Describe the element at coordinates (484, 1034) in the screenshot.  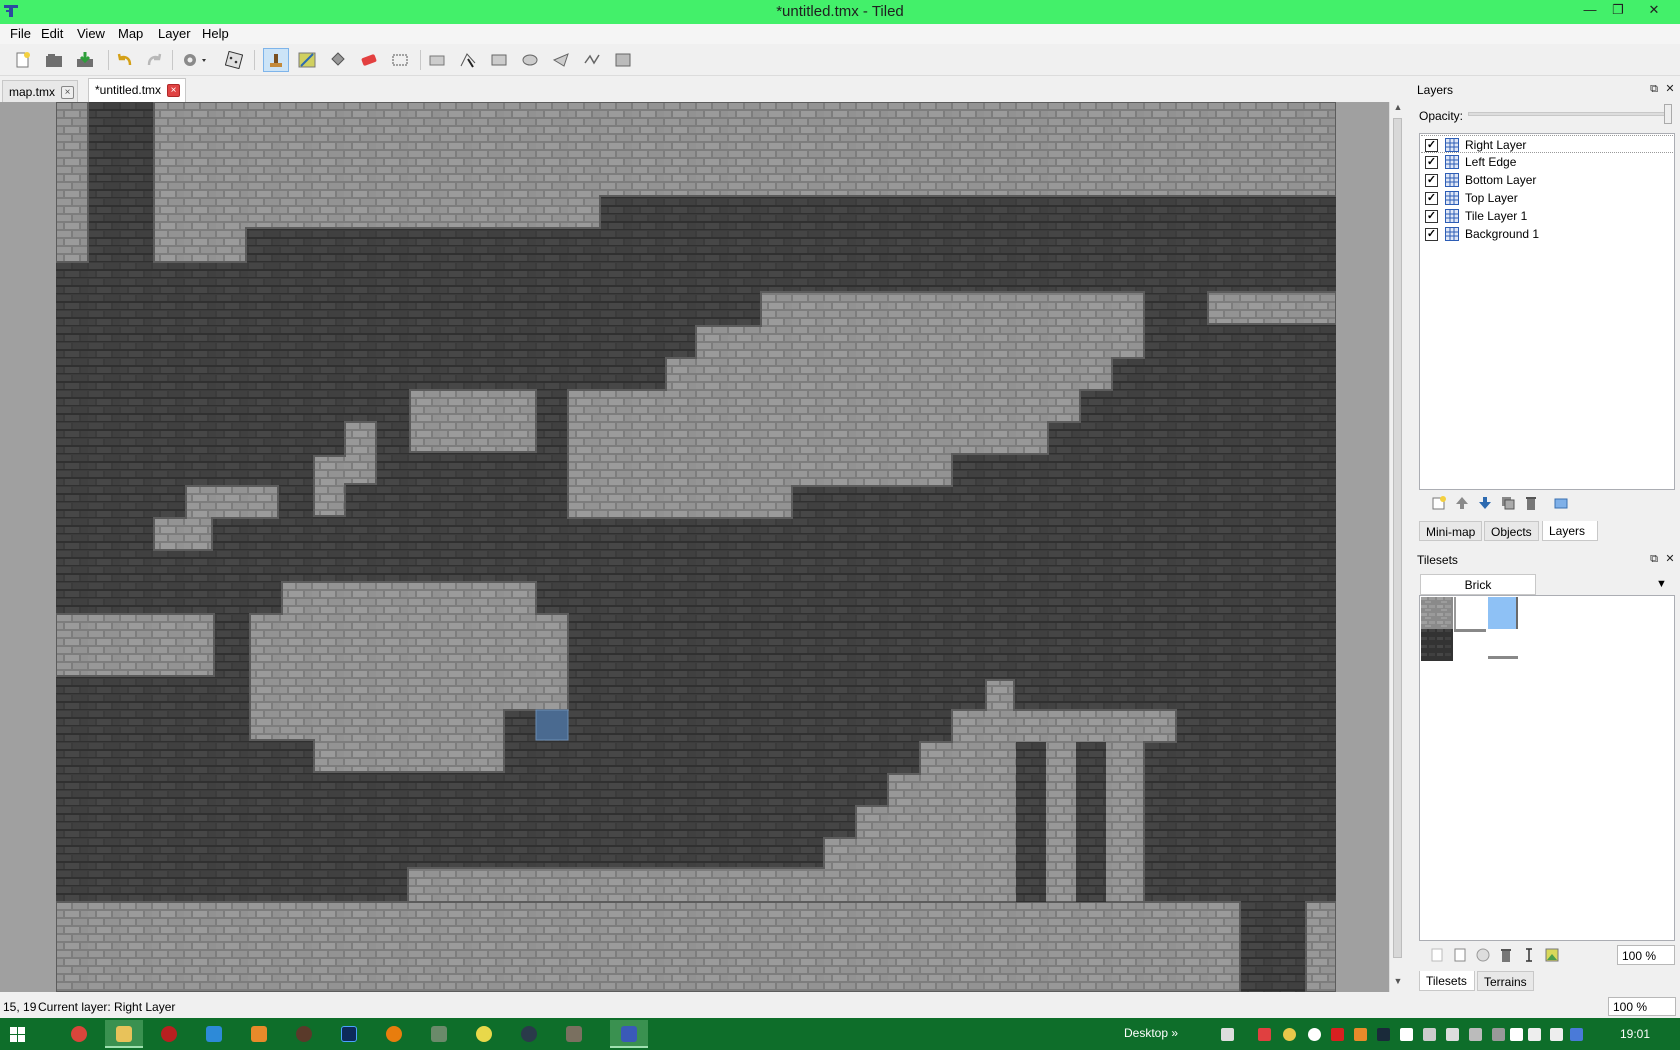
I see `taskbar-app-yellow` at that location.